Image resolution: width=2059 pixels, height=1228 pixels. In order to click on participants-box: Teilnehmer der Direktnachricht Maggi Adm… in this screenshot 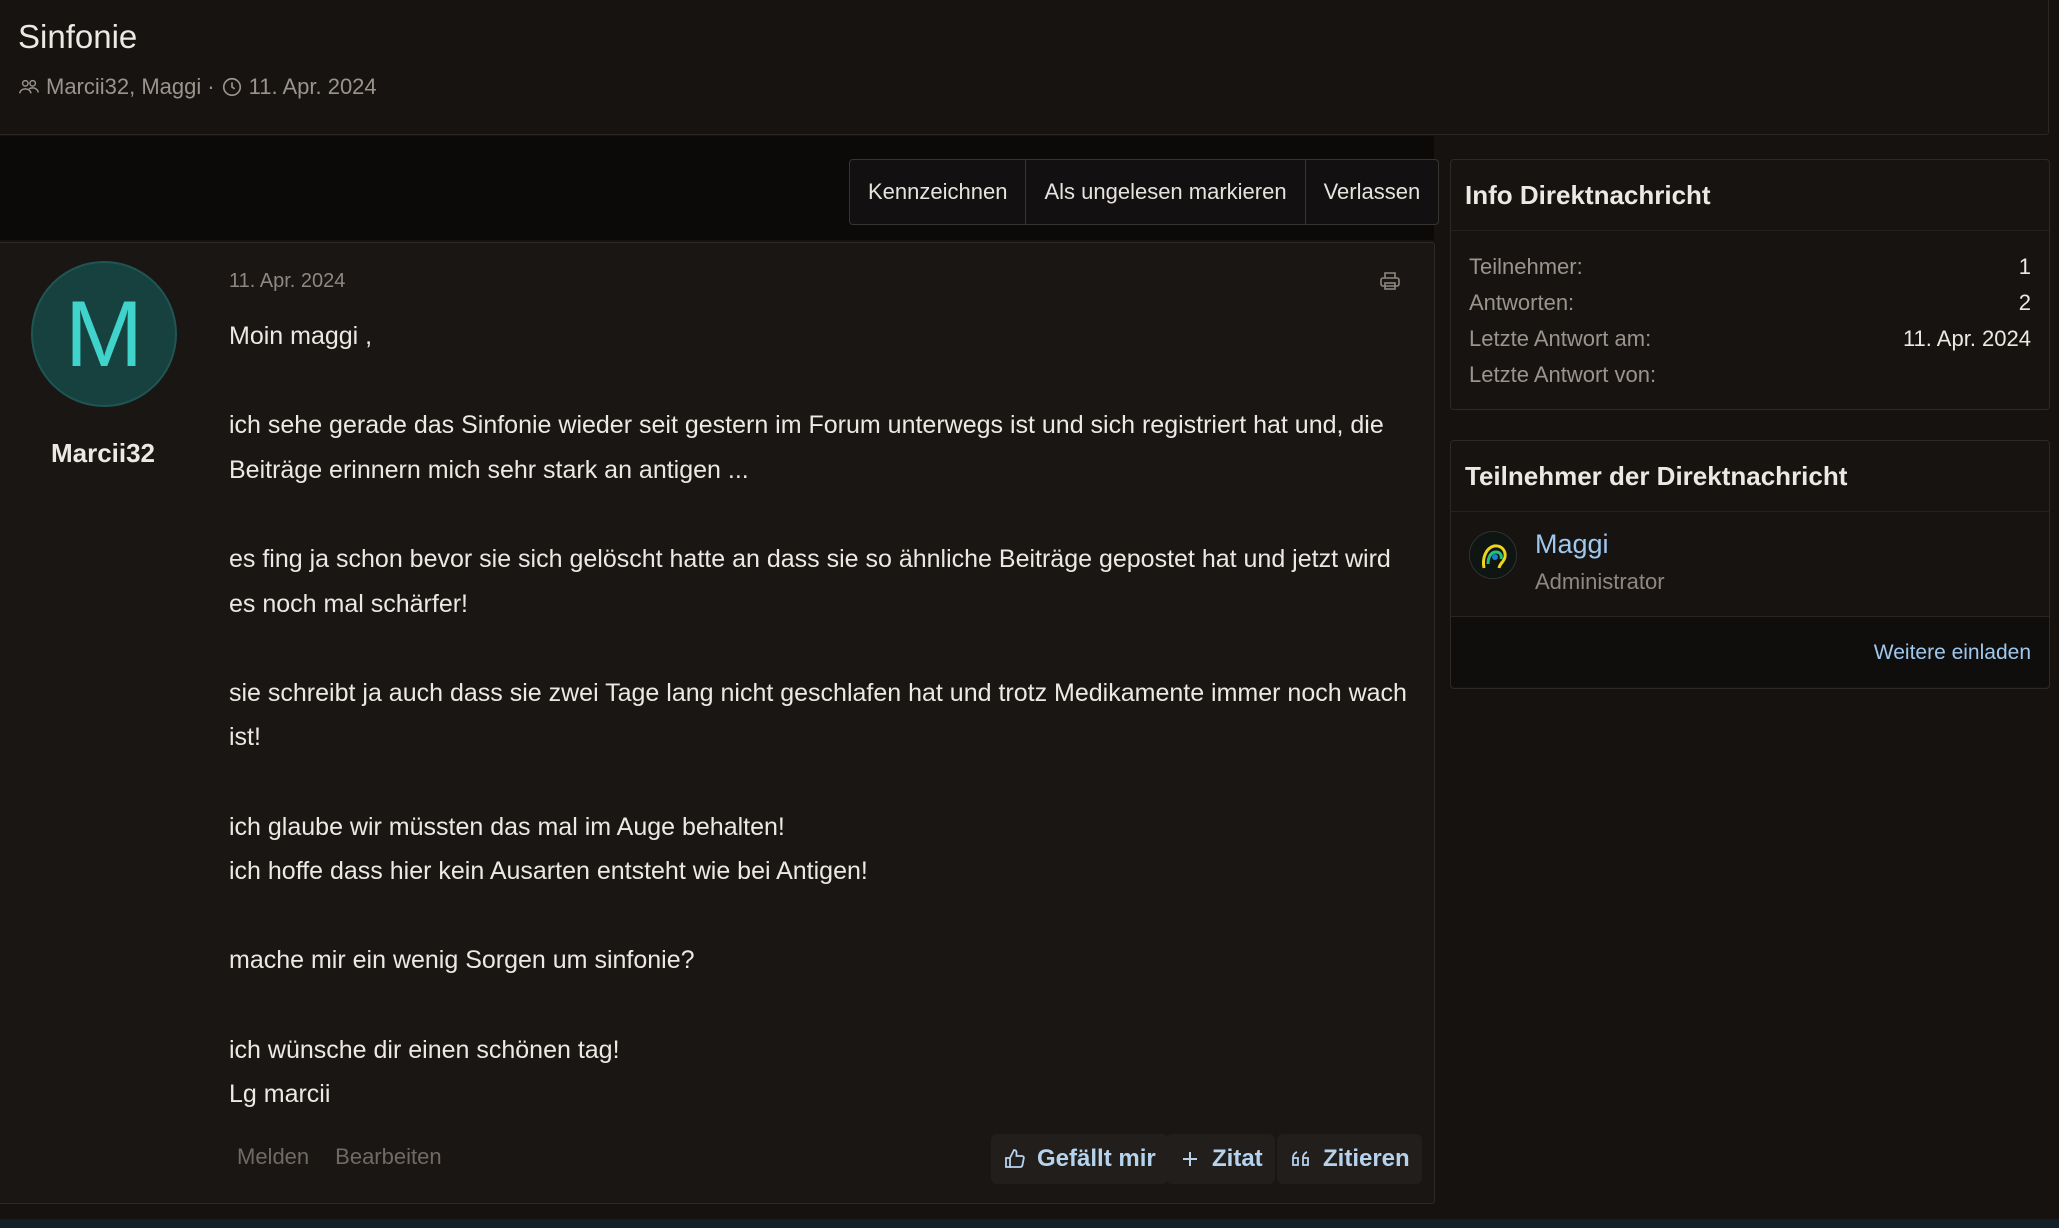, I will do `click(1750, 564)`.